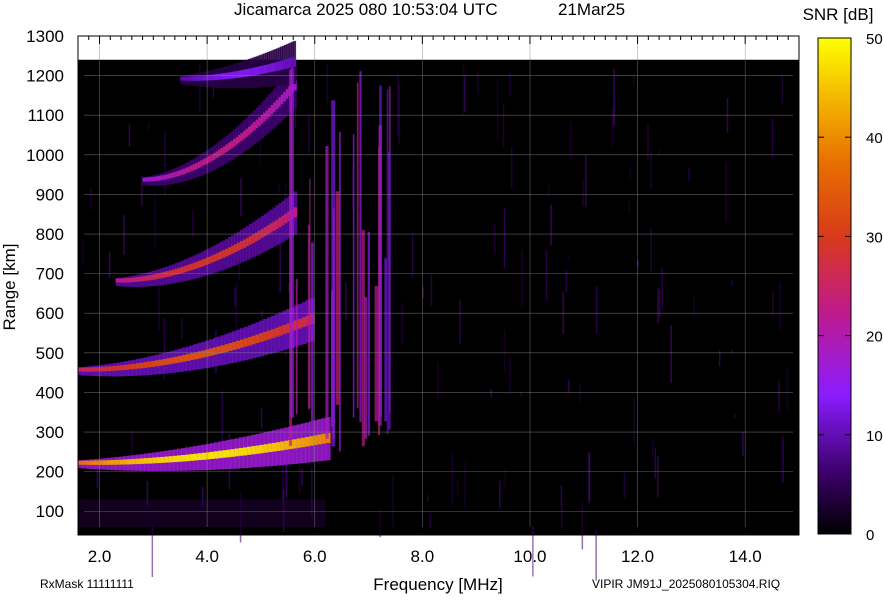 This screenshot has height=600, width=884. I want to click on low-range-noise, so click(202, 513).